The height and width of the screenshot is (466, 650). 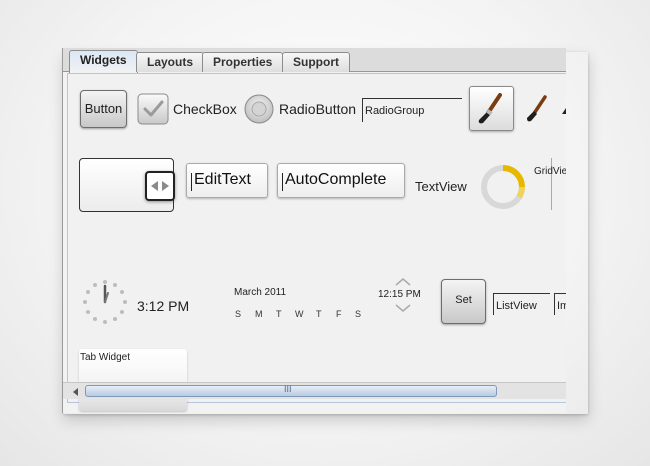 I want to click on edittext-widget: EditText, so click(x=227, y=180).